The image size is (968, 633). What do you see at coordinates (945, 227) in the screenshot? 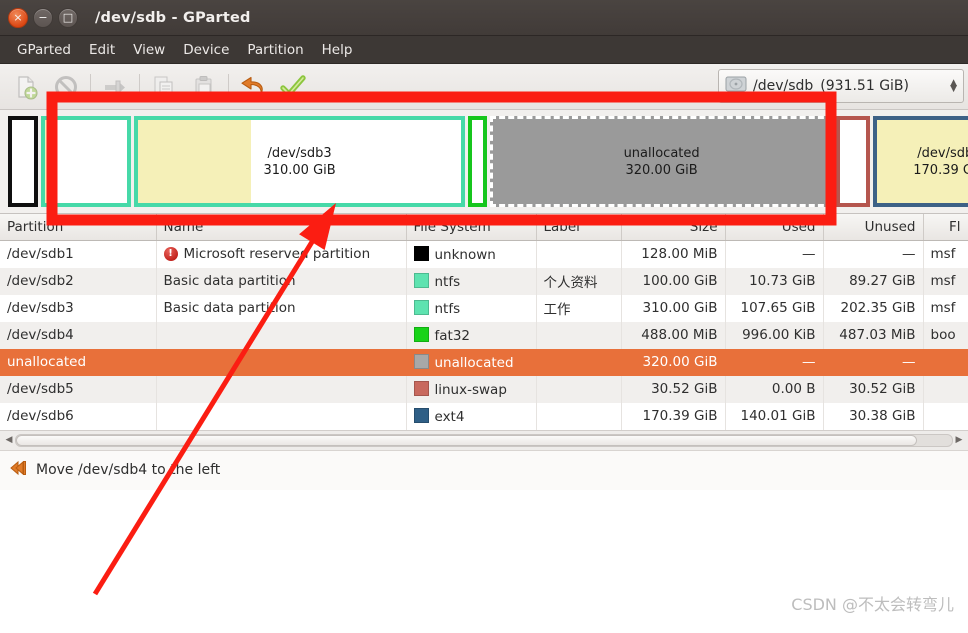
I see `column-header-flags: Fl` at bounding box center [945, 227].